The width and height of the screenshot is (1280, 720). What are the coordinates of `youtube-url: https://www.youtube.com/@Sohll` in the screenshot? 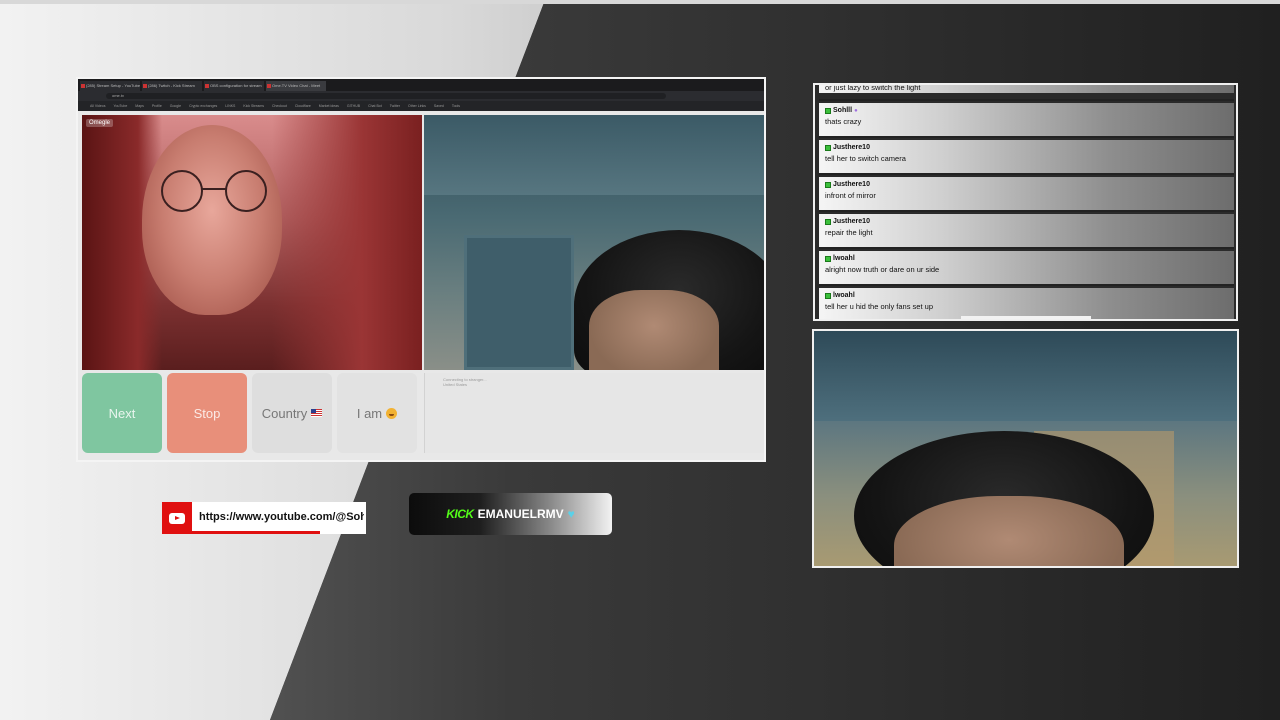 It's located at (281, 517).